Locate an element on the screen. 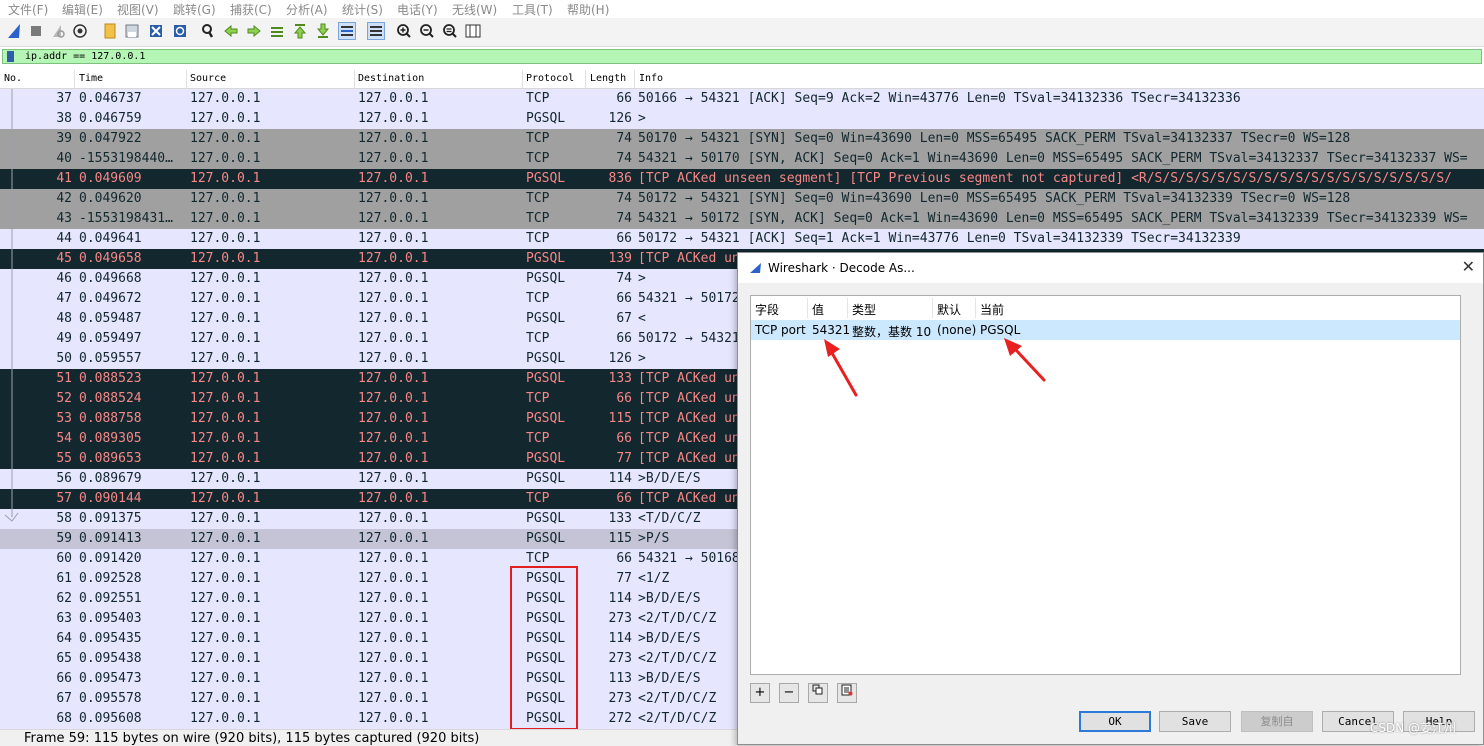 This screenshot has height=746, width=1484. column-type: 类型 is located at coordinates (864, 309).